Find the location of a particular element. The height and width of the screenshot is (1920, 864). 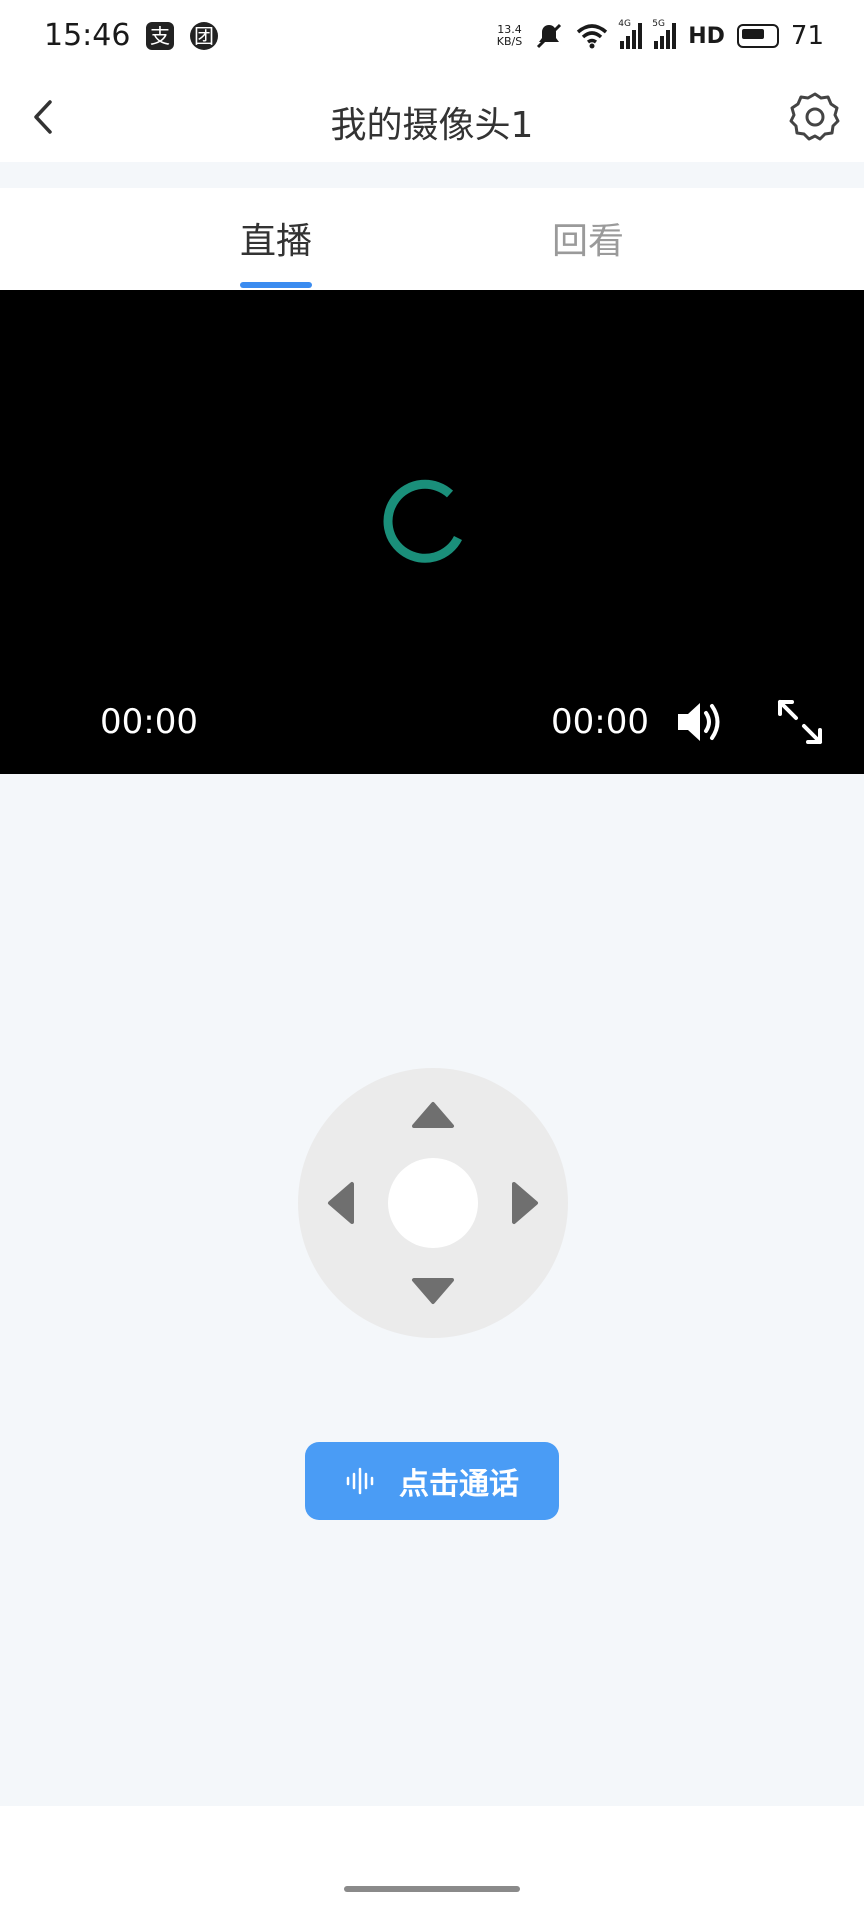

view-tabs: 直播 回看 is located at coordinates (432, 239).